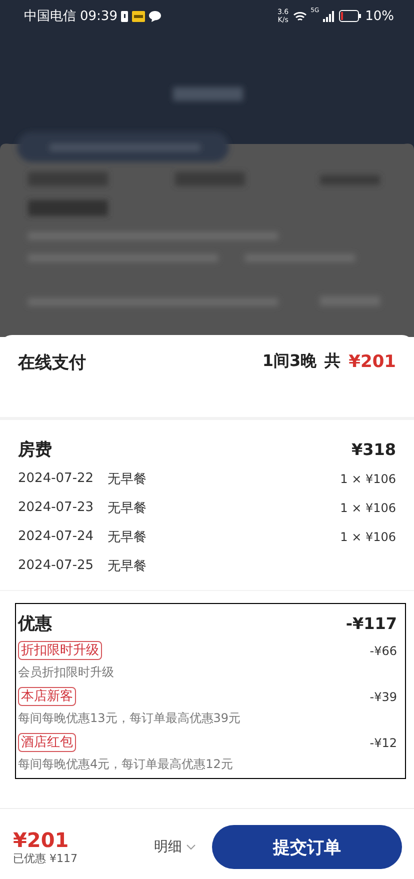  Describe the element at coordinates (124, 16) in the screenshot. I see `battery-saver-icon` at that location.